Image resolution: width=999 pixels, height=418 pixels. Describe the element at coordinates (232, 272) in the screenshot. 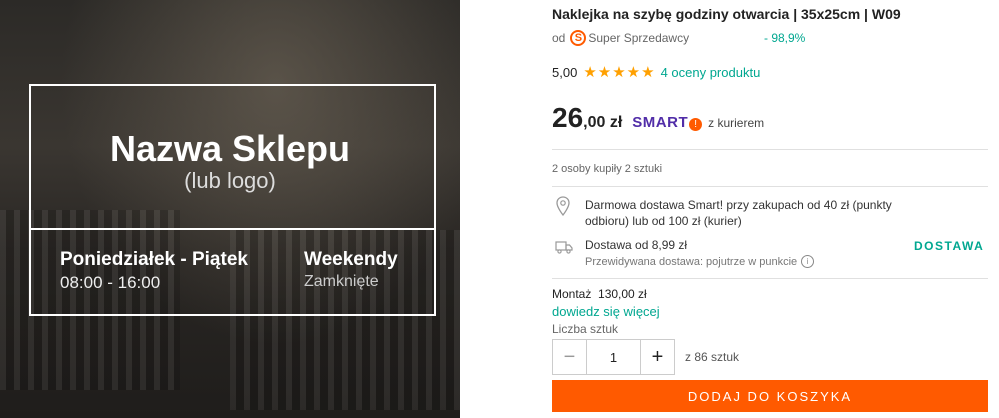

I see `sticker-frame-bottom` at that location.